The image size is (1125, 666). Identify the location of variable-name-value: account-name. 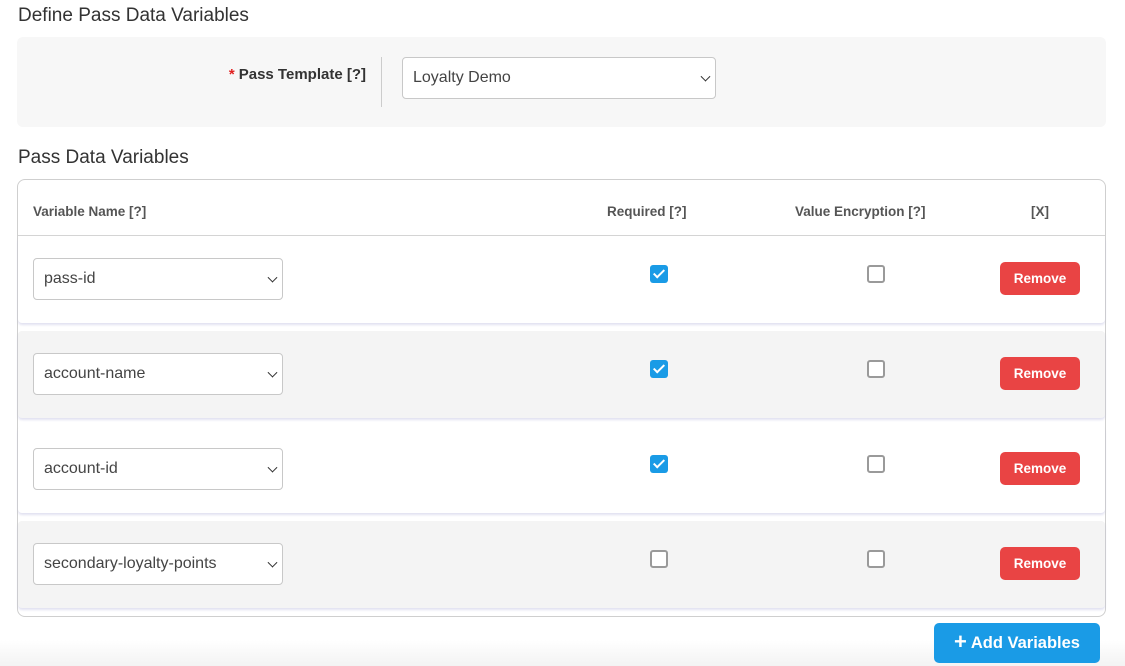
(95, 373).